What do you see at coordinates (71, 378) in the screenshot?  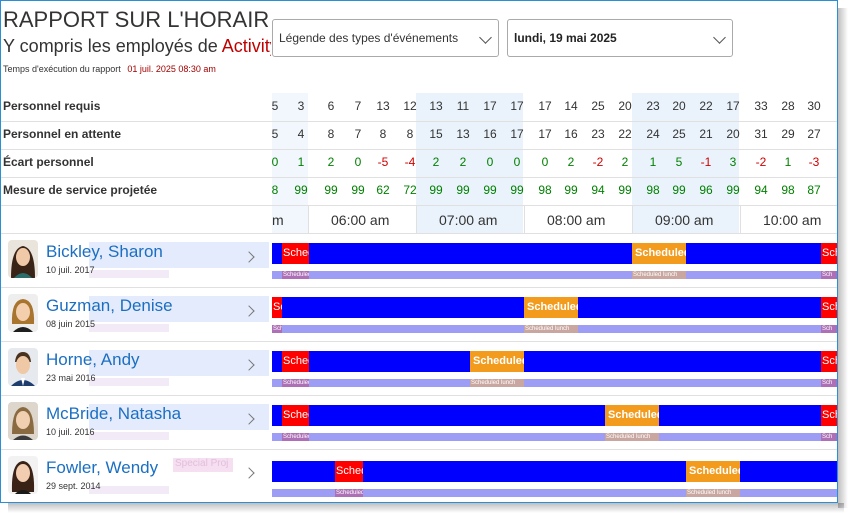 I see `employee-date: 23 mai 2016` at bounding box center [71, 378].